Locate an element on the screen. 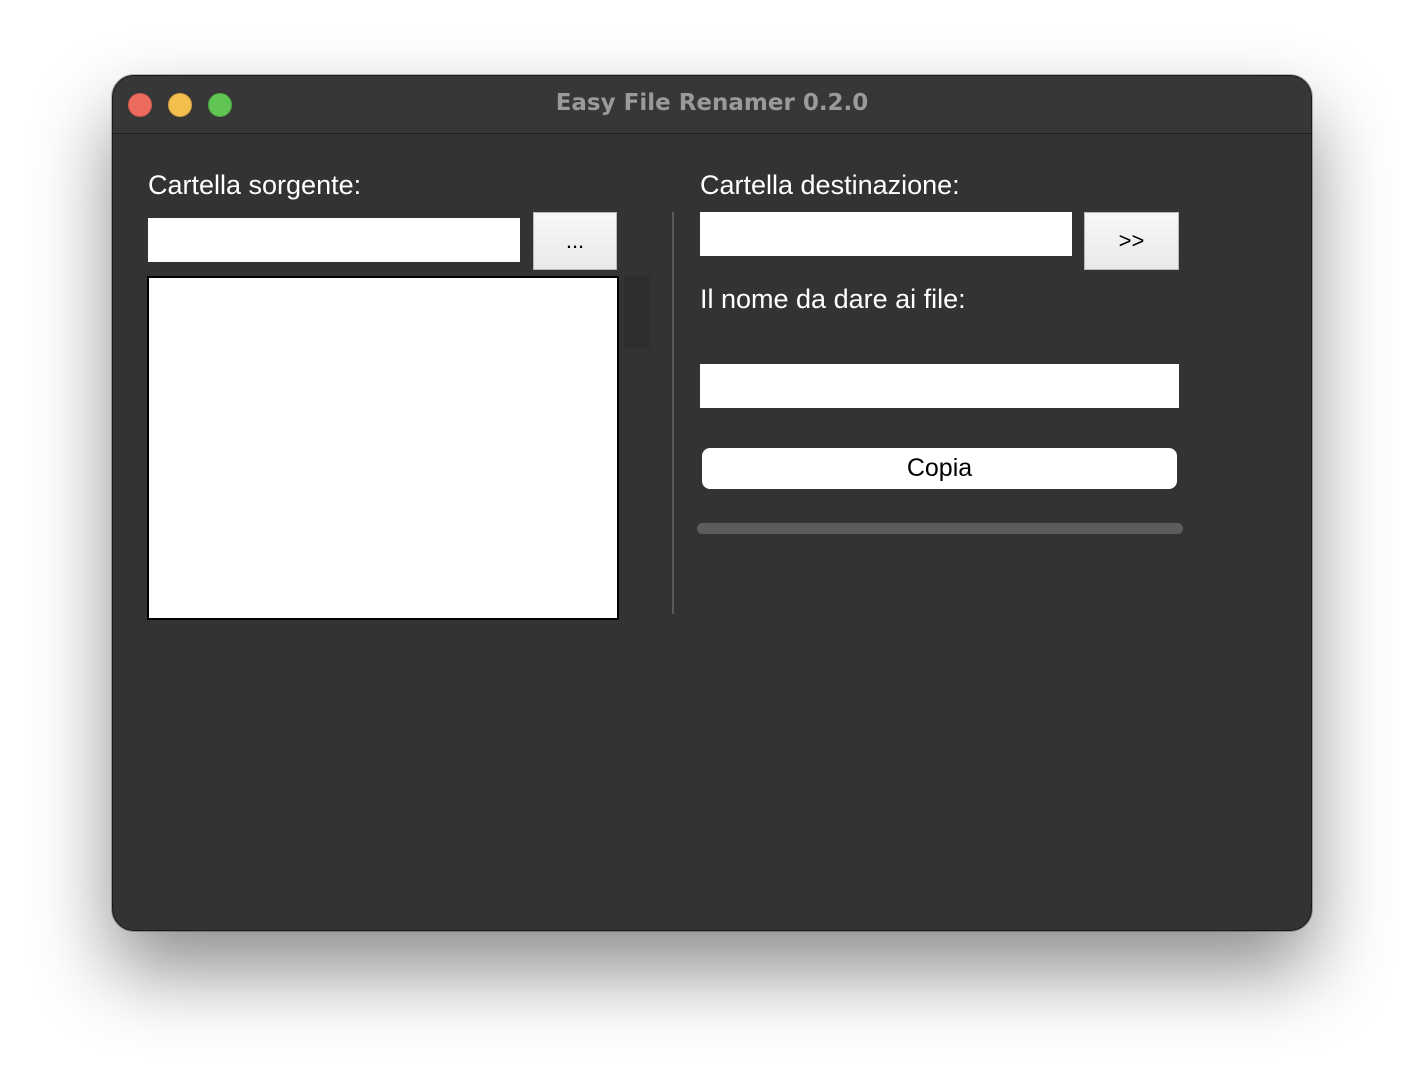 This screenshot has width=1424, height=1080. source-folder-label: Cartella sorgente: is located at coordinates (255, 185).